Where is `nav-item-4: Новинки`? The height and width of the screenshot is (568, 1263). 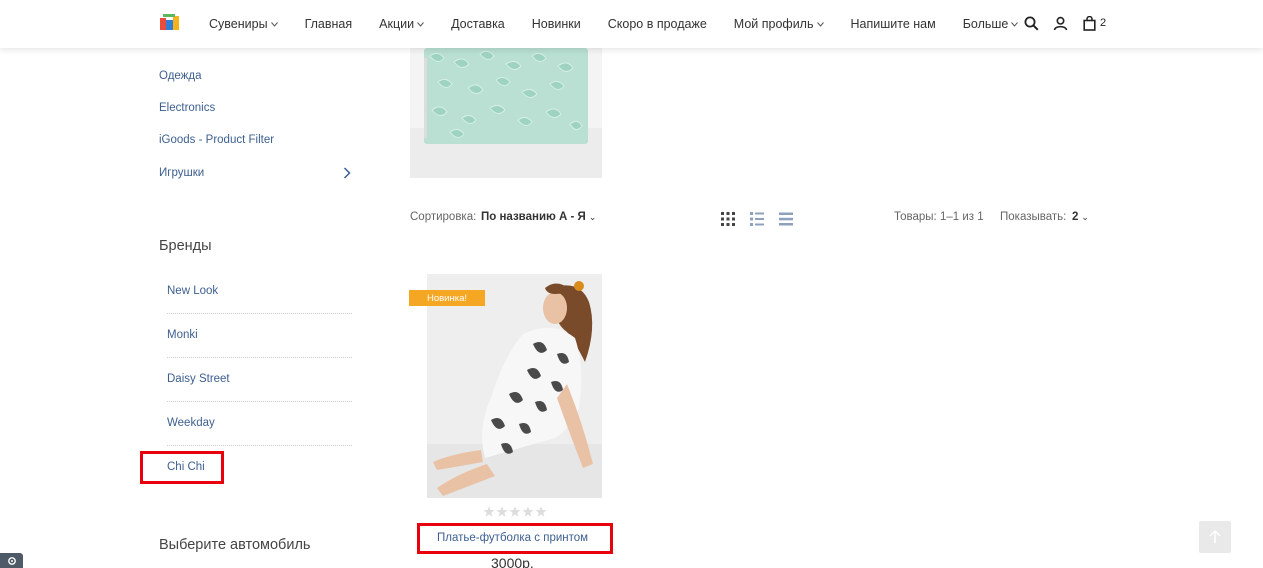 nav-item-4: Новинки is located at coordinates (556, 24).